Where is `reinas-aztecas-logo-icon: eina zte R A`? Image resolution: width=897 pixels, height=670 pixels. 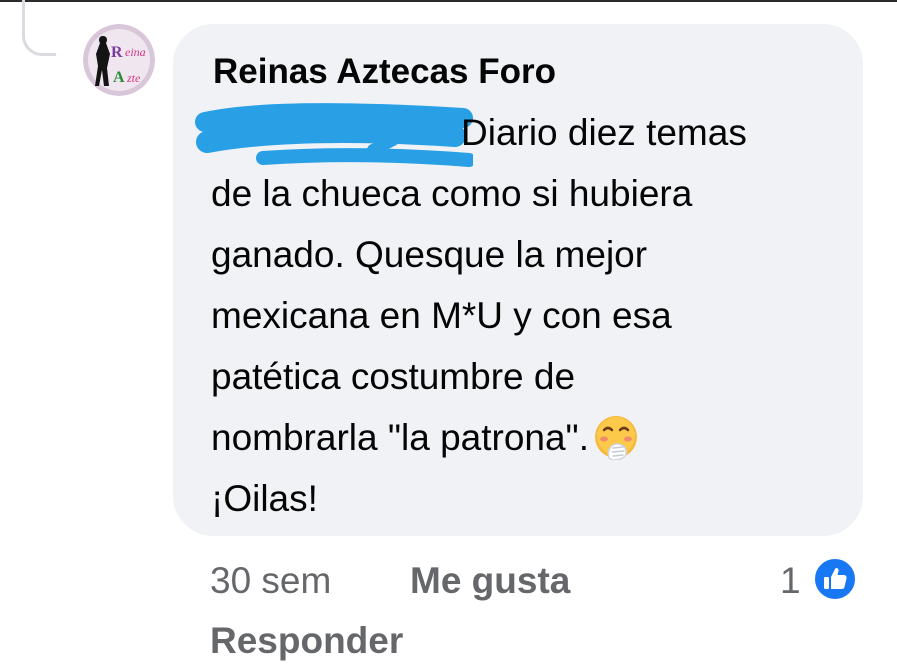 reinas-aztecas-logo-icon: eina zte R A is located at coordinates (119, 60).